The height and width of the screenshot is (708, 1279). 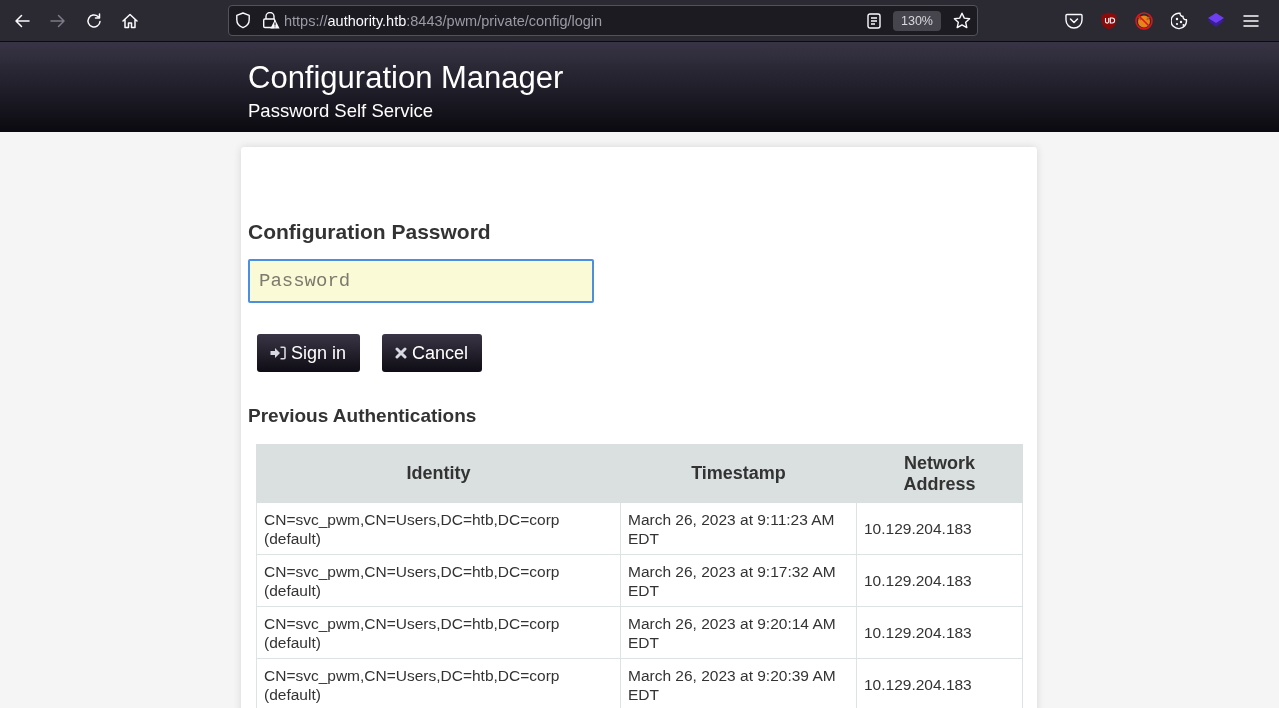 What do you see at coordinates (243, 20) in the screenshot?
I see `shield-icon` at bounding box center [243, 20].